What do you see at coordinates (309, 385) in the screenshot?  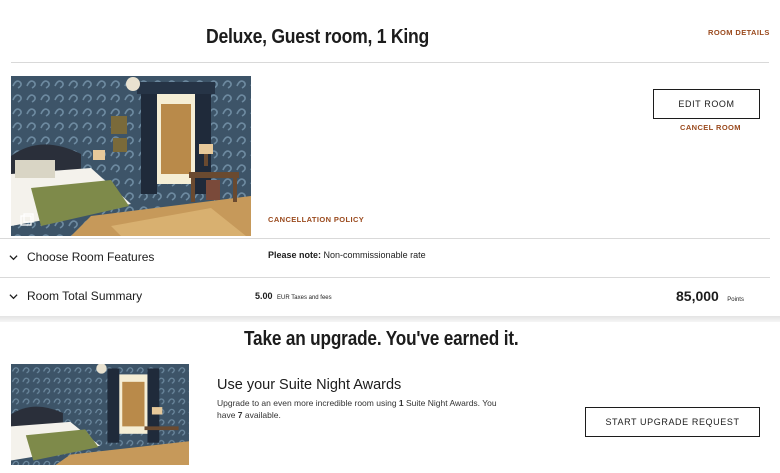 I see `suite-night-awards-title: Use your Suite Night Awards` at bounding box center [309, 385].